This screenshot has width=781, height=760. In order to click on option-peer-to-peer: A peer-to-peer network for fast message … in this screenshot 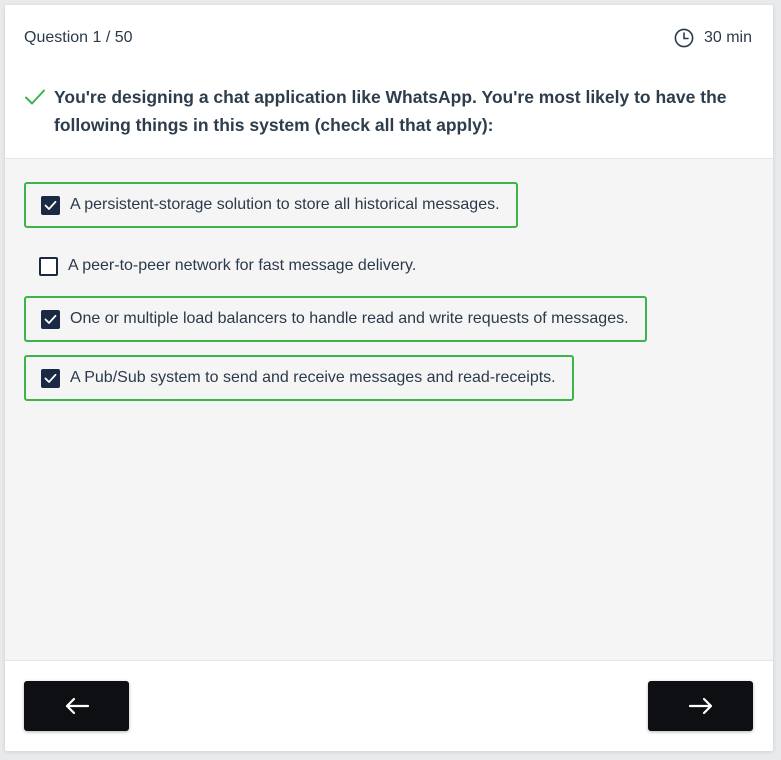, I will do `click(229, 266)`.